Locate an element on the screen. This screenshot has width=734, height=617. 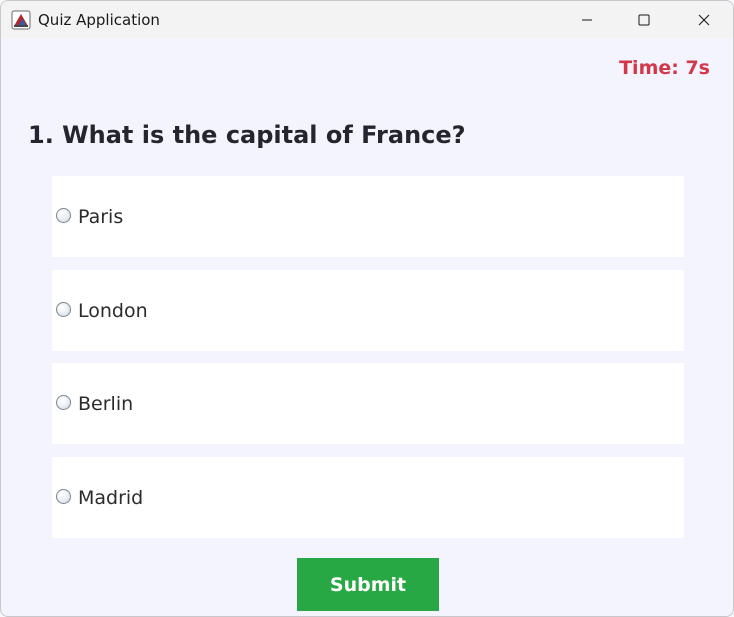
maximize-button is located at coordinates (644, 19).